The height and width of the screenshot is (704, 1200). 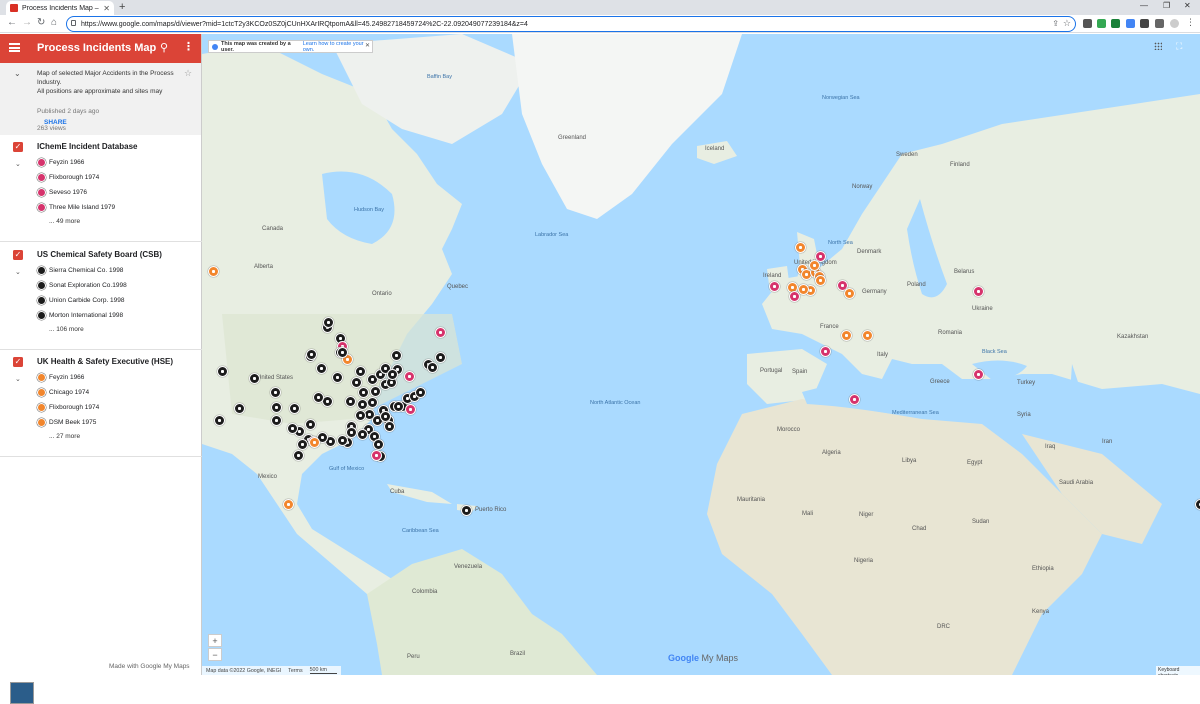 I want to click on made-with-link: Made with Google My Maps, so click(x=149, y=666).